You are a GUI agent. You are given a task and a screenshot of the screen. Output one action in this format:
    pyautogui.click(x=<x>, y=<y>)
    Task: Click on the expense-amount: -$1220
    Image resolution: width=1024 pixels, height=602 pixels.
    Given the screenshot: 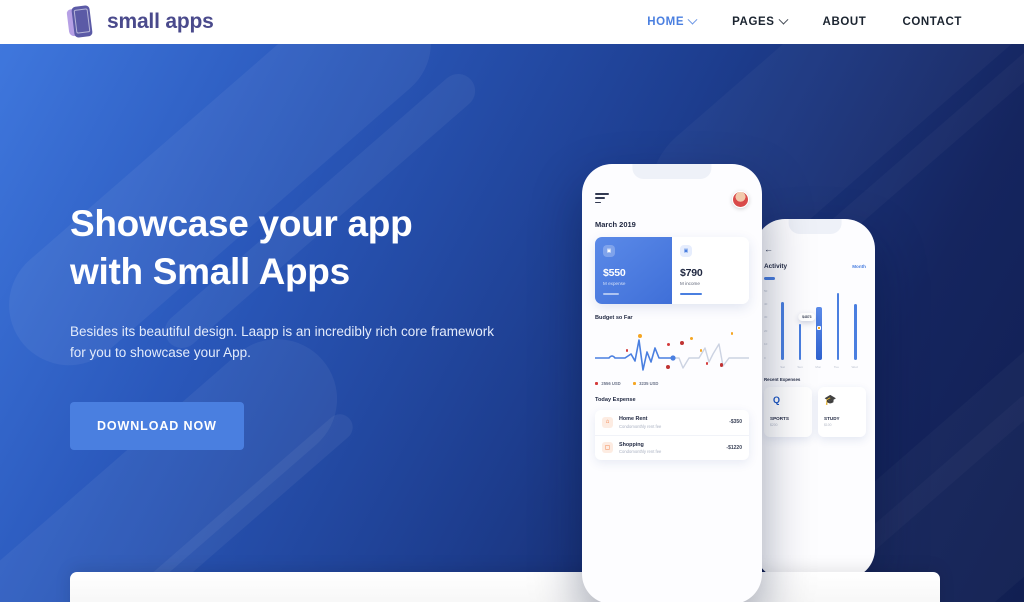 What is the action you would take?
    pyautogui.click(x=734, y=447)
    